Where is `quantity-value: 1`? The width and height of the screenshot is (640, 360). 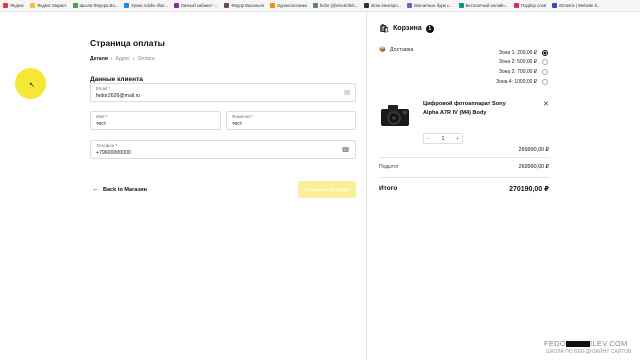 quantity-value: 1 is located at coordinates (443, 138).